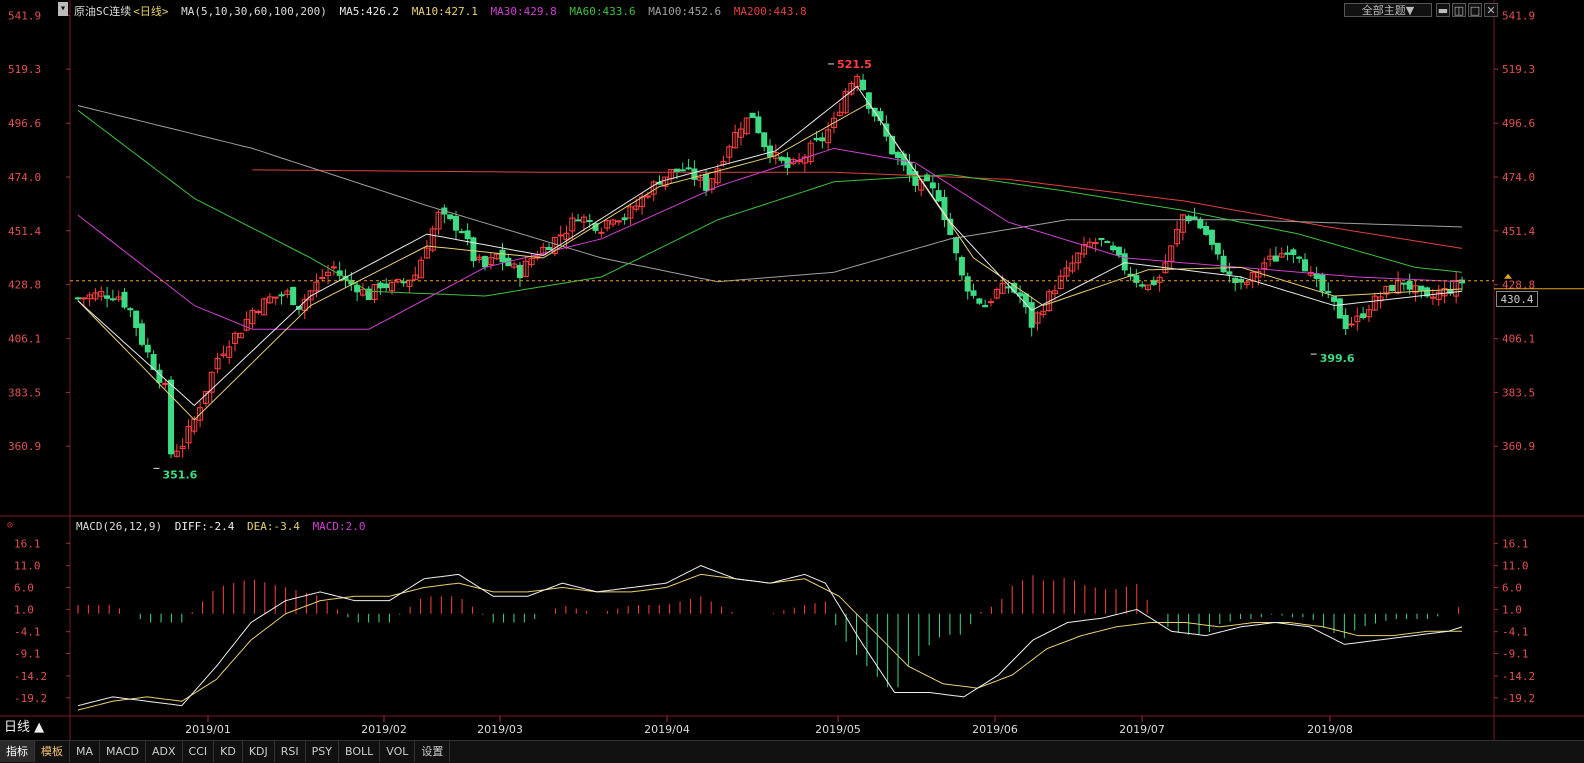 The height and width of the screenshot is (763, 1584). Describe the element at coordinates (1459, 10) in the screenshot. I see `restore-icon: ◫` at that location.